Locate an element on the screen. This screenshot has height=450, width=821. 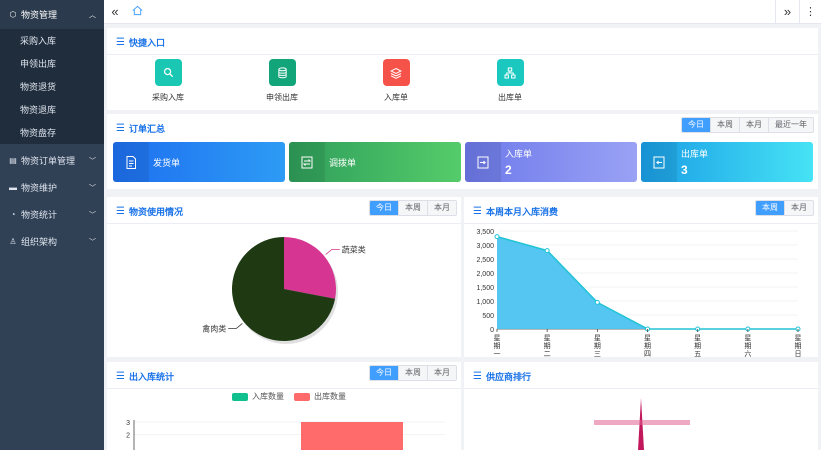
submenu: 采购入库 申领出库 物资退货 物资退库 物资盘存 is located at coordinates (52, 86).